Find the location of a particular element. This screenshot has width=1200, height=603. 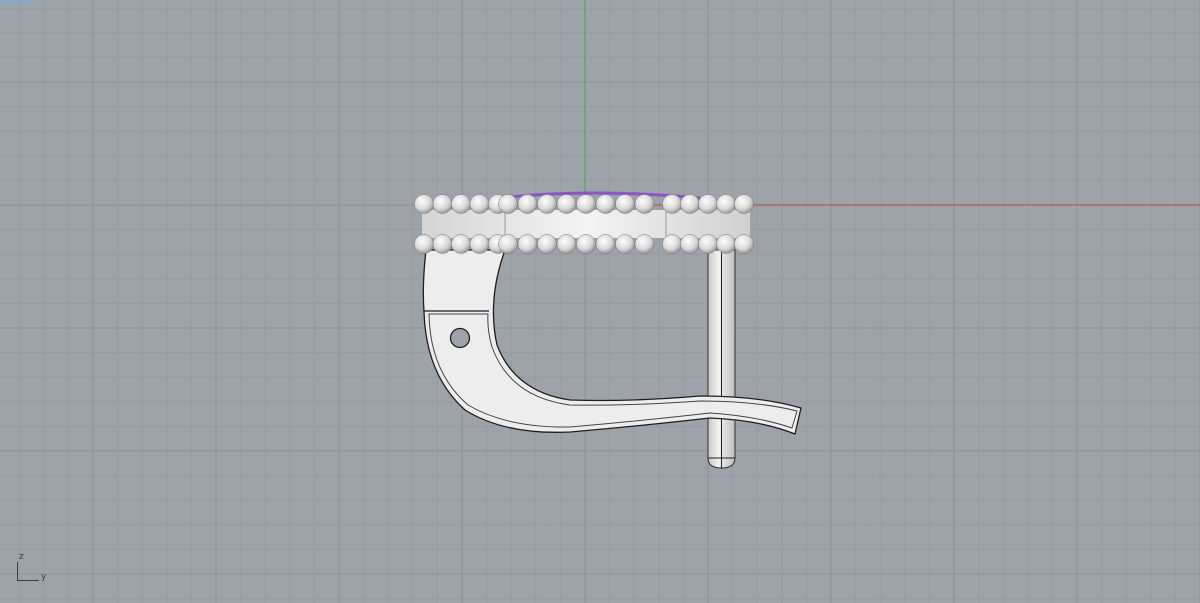

z-axis-icon is located at coordinates (17, 571).